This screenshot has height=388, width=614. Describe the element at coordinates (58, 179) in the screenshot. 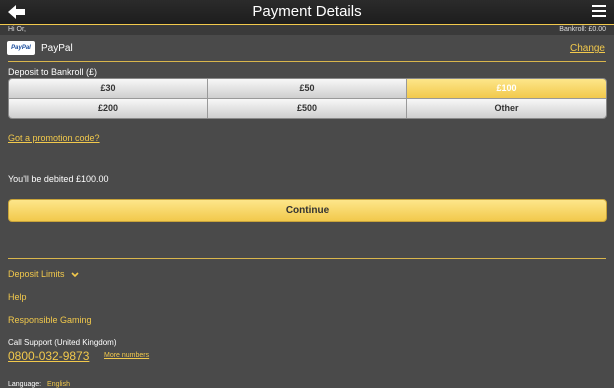

I see `debit-summary: You'll be debited £100.00` at that location.